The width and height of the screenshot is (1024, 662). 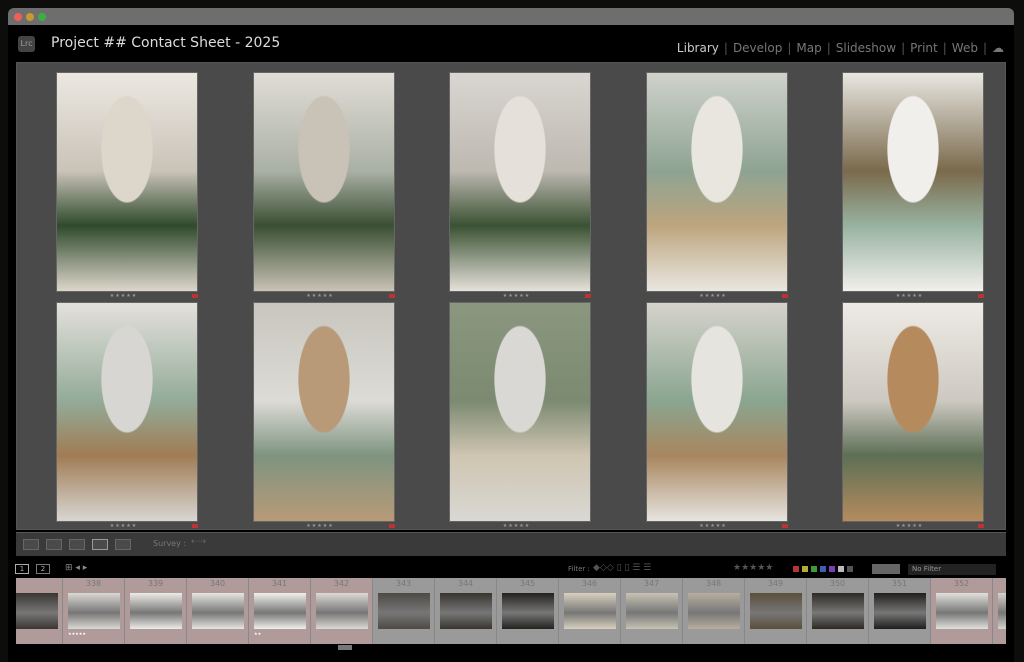 I want to click on filmstrip-frame: 342, so click(x=342, y=611).